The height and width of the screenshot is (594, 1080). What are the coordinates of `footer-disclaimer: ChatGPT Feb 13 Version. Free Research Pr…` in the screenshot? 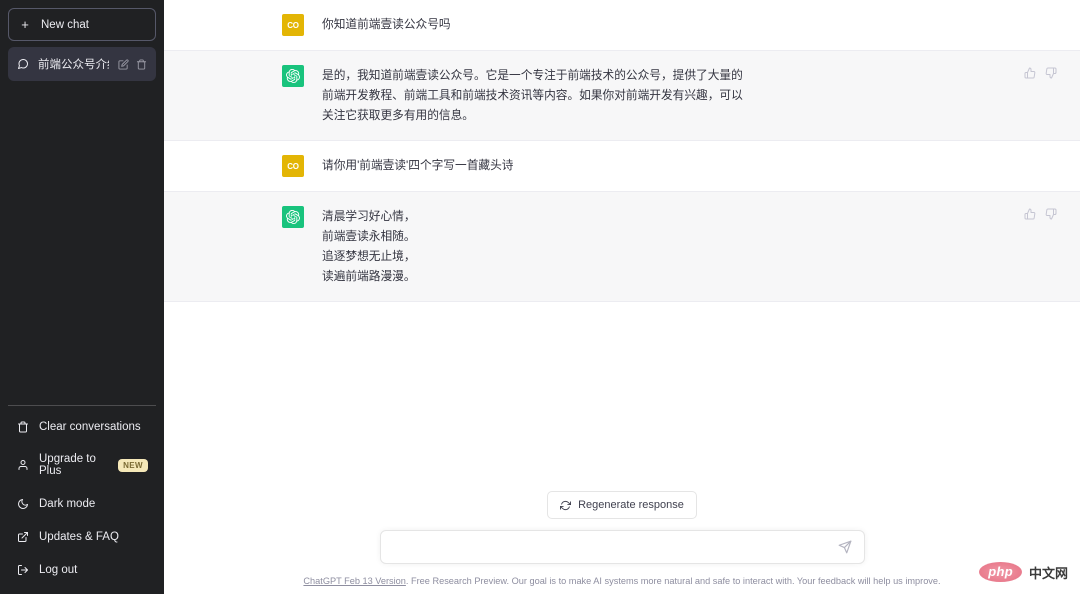 It's located at (622, 581).